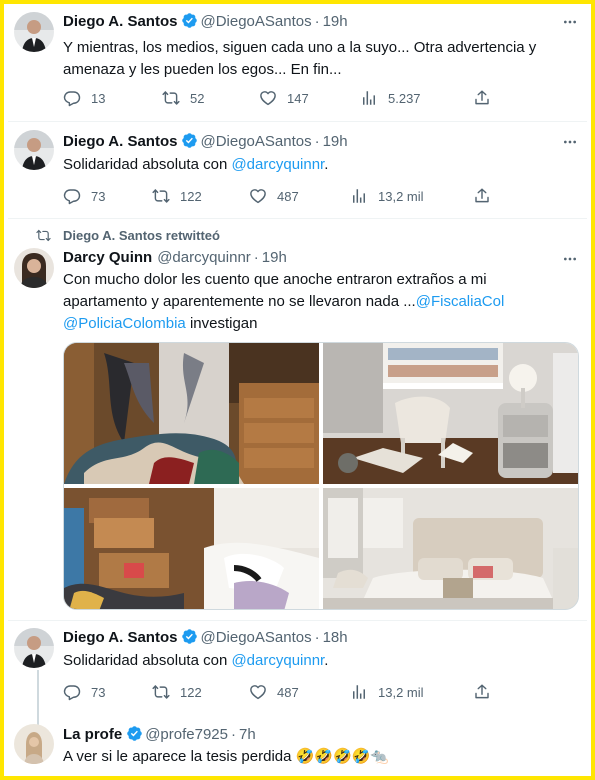 The height and width of the screenshot is (780, 595). What do you see at coordinates (326, 164) in the screenshot?
I see `text-segment: .` at bounding box center [326, 164].